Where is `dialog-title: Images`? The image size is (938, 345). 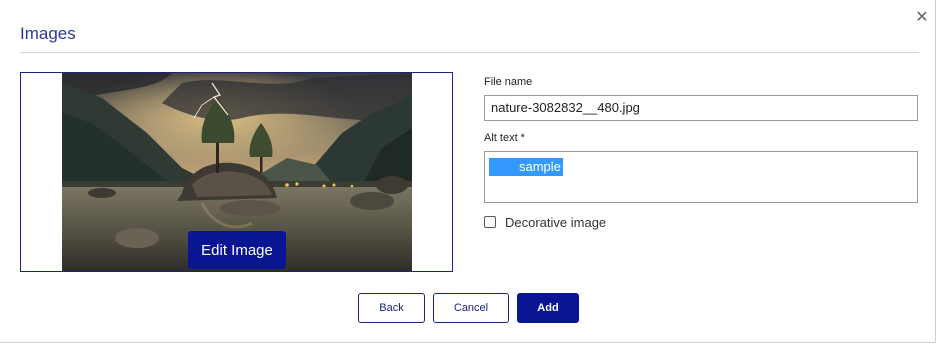 dialog-title: Images is located at coordinates (48, 33).